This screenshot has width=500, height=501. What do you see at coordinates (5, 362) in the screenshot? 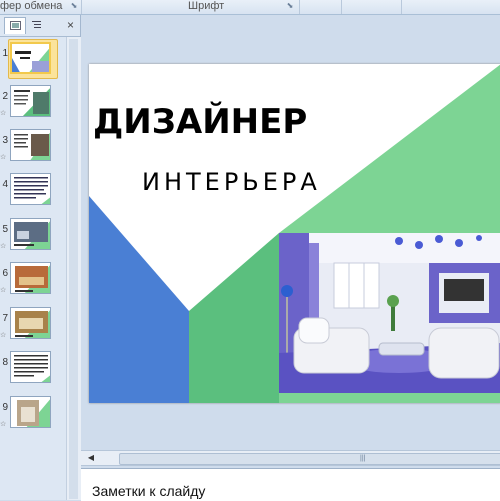
I see `slide-number: 8` at bounding box center [5, 362].